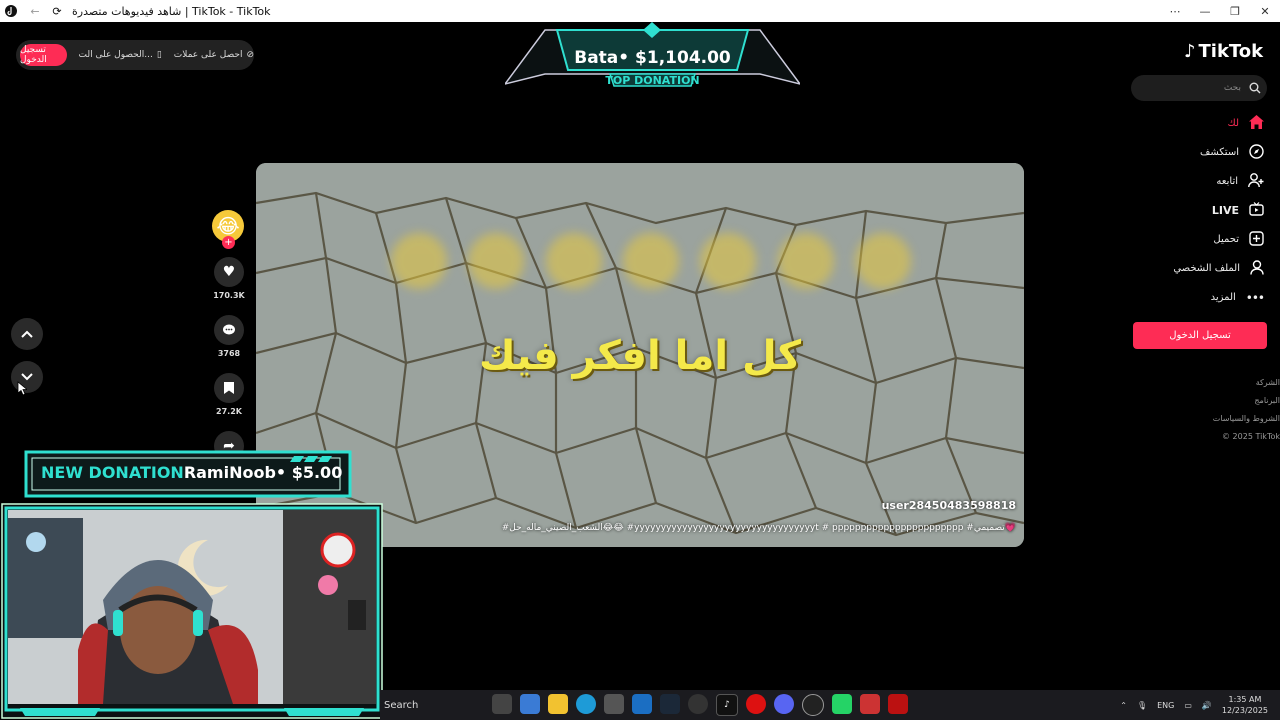 The height and width of the screenshot is (720, 1280). I want to click on save-action: 27.2K, so click(229, 394).